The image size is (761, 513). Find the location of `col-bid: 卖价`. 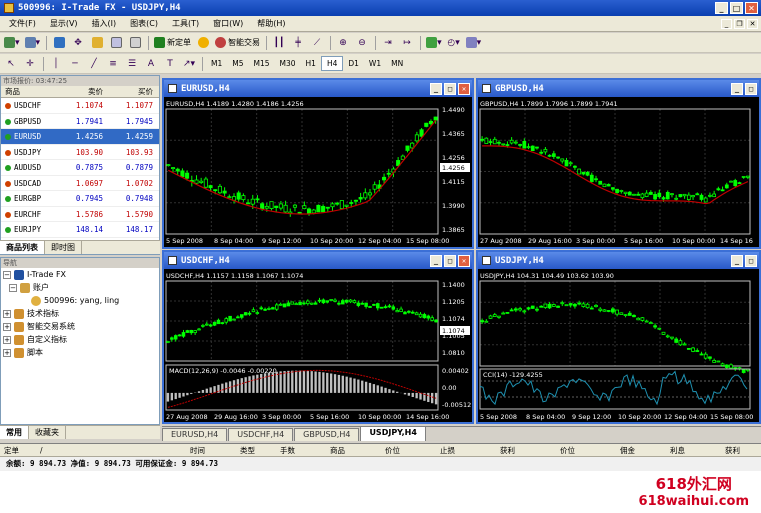

col-bid: 卖价 is located at coordinates (82, 91).